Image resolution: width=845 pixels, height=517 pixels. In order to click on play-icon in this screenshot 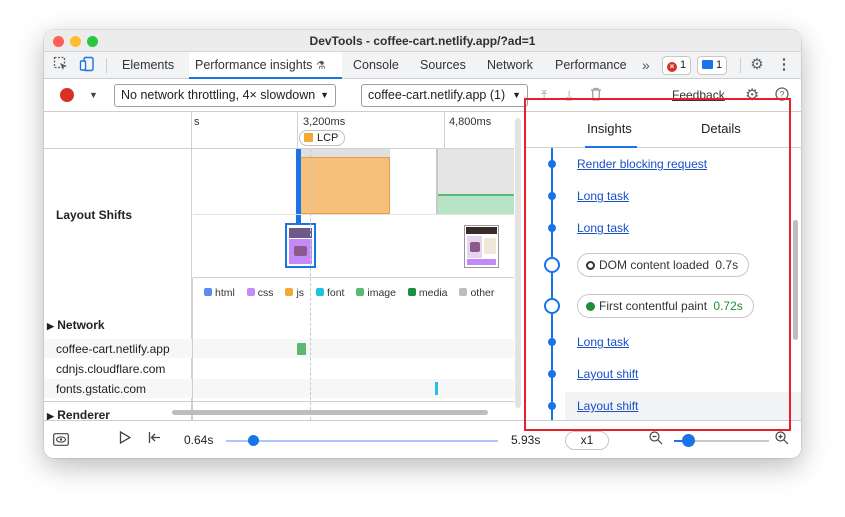, I will do `click(125, 438)`.